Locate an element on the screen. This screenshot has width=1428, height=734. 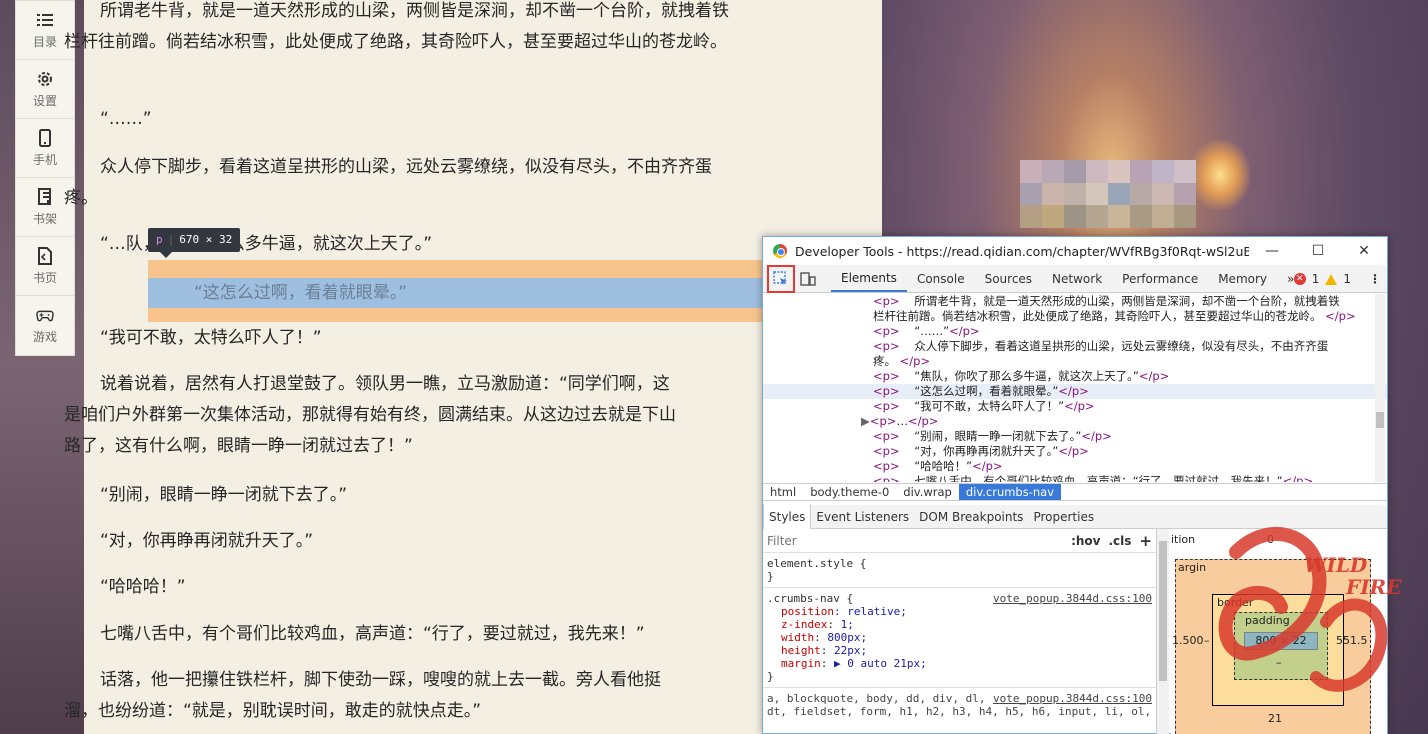
device-icon is located at coordinates (808, 278).